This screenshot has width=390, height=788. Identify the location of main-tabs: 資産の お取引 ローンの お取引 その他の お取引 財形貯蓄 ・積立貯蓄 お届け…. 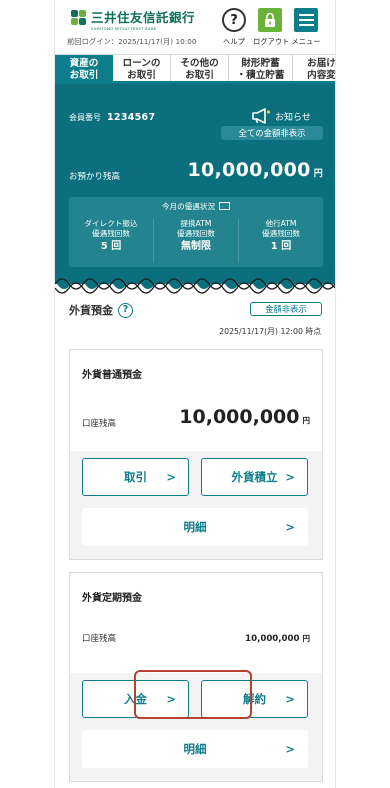
(195, 69).